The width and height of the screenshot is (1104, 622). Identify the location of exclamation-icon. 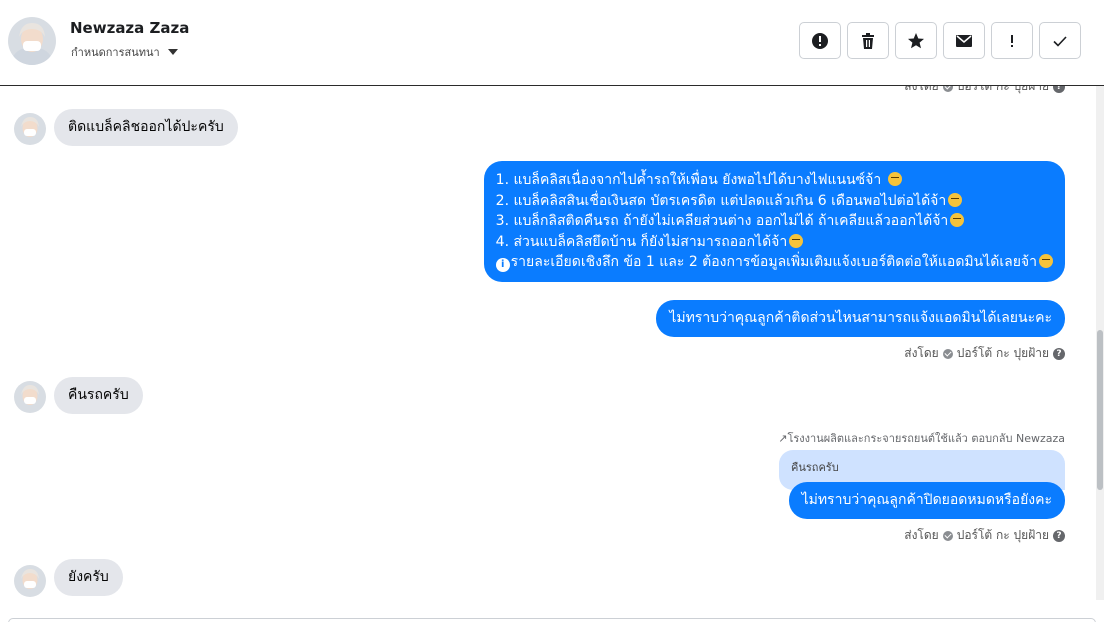
(1012, 40).